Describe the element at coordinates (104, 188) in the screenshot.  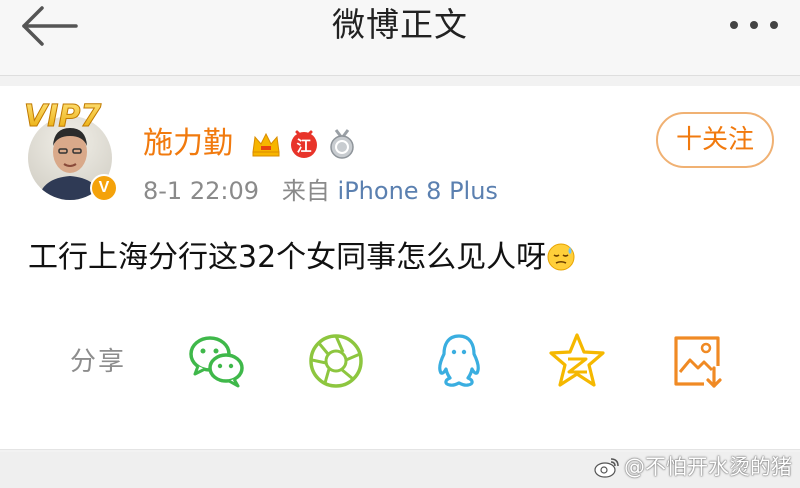
I see `verified-badge-icon: V` at that location.